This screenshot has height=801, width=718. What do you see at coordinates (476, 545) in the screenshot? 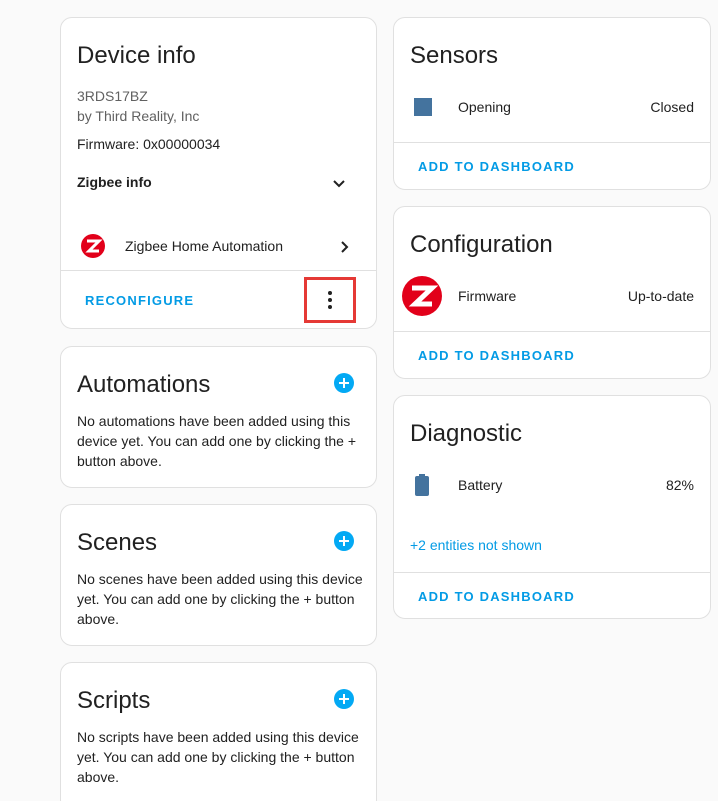
I see `hidden-entities-link: +2 entities not shown` at bounding box center [476, 545].